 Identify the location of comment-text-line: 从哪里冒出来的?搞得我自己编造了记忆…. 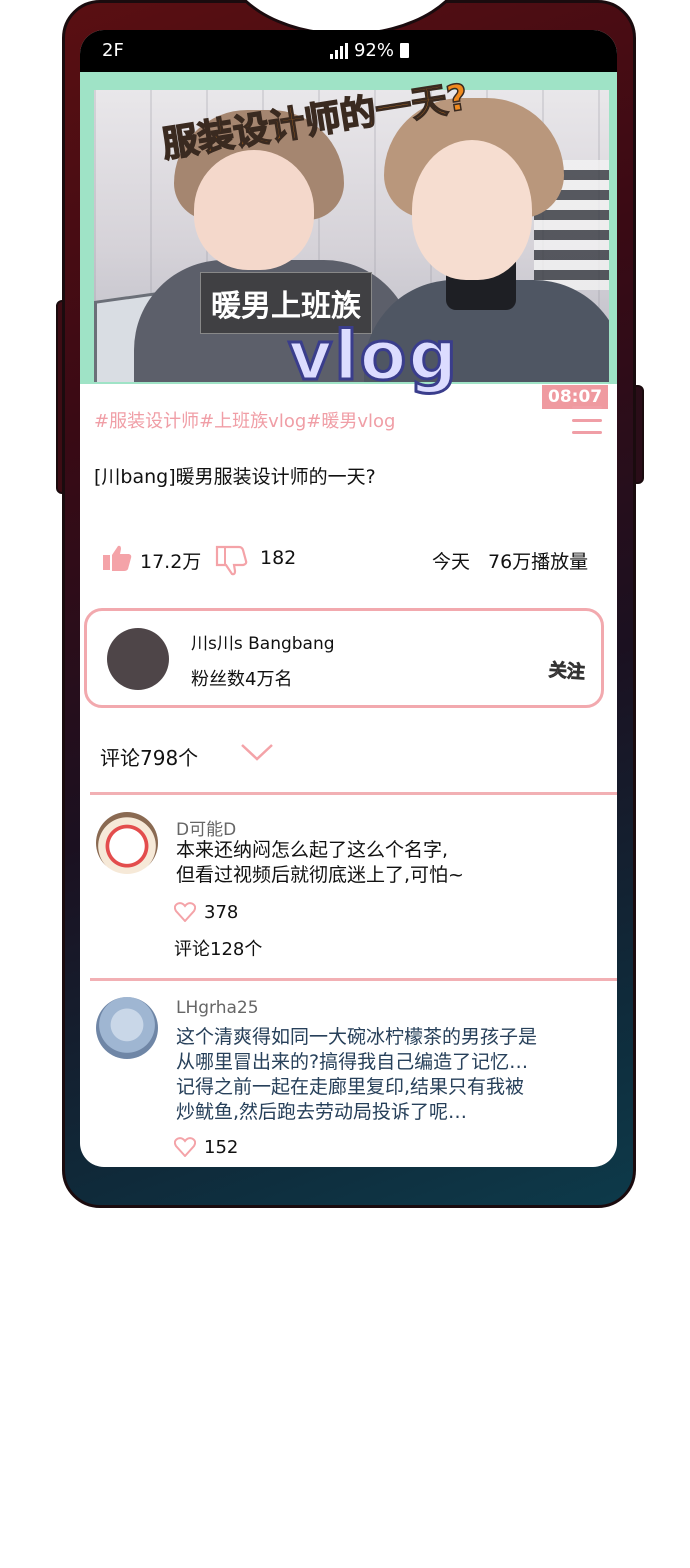
(352, 1062).